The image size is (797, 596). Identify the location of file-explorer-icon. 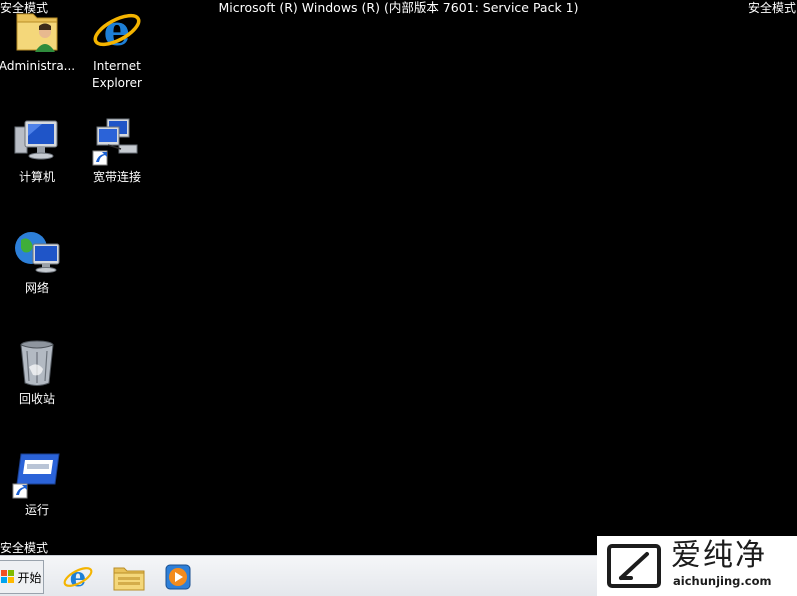
(129, 579).